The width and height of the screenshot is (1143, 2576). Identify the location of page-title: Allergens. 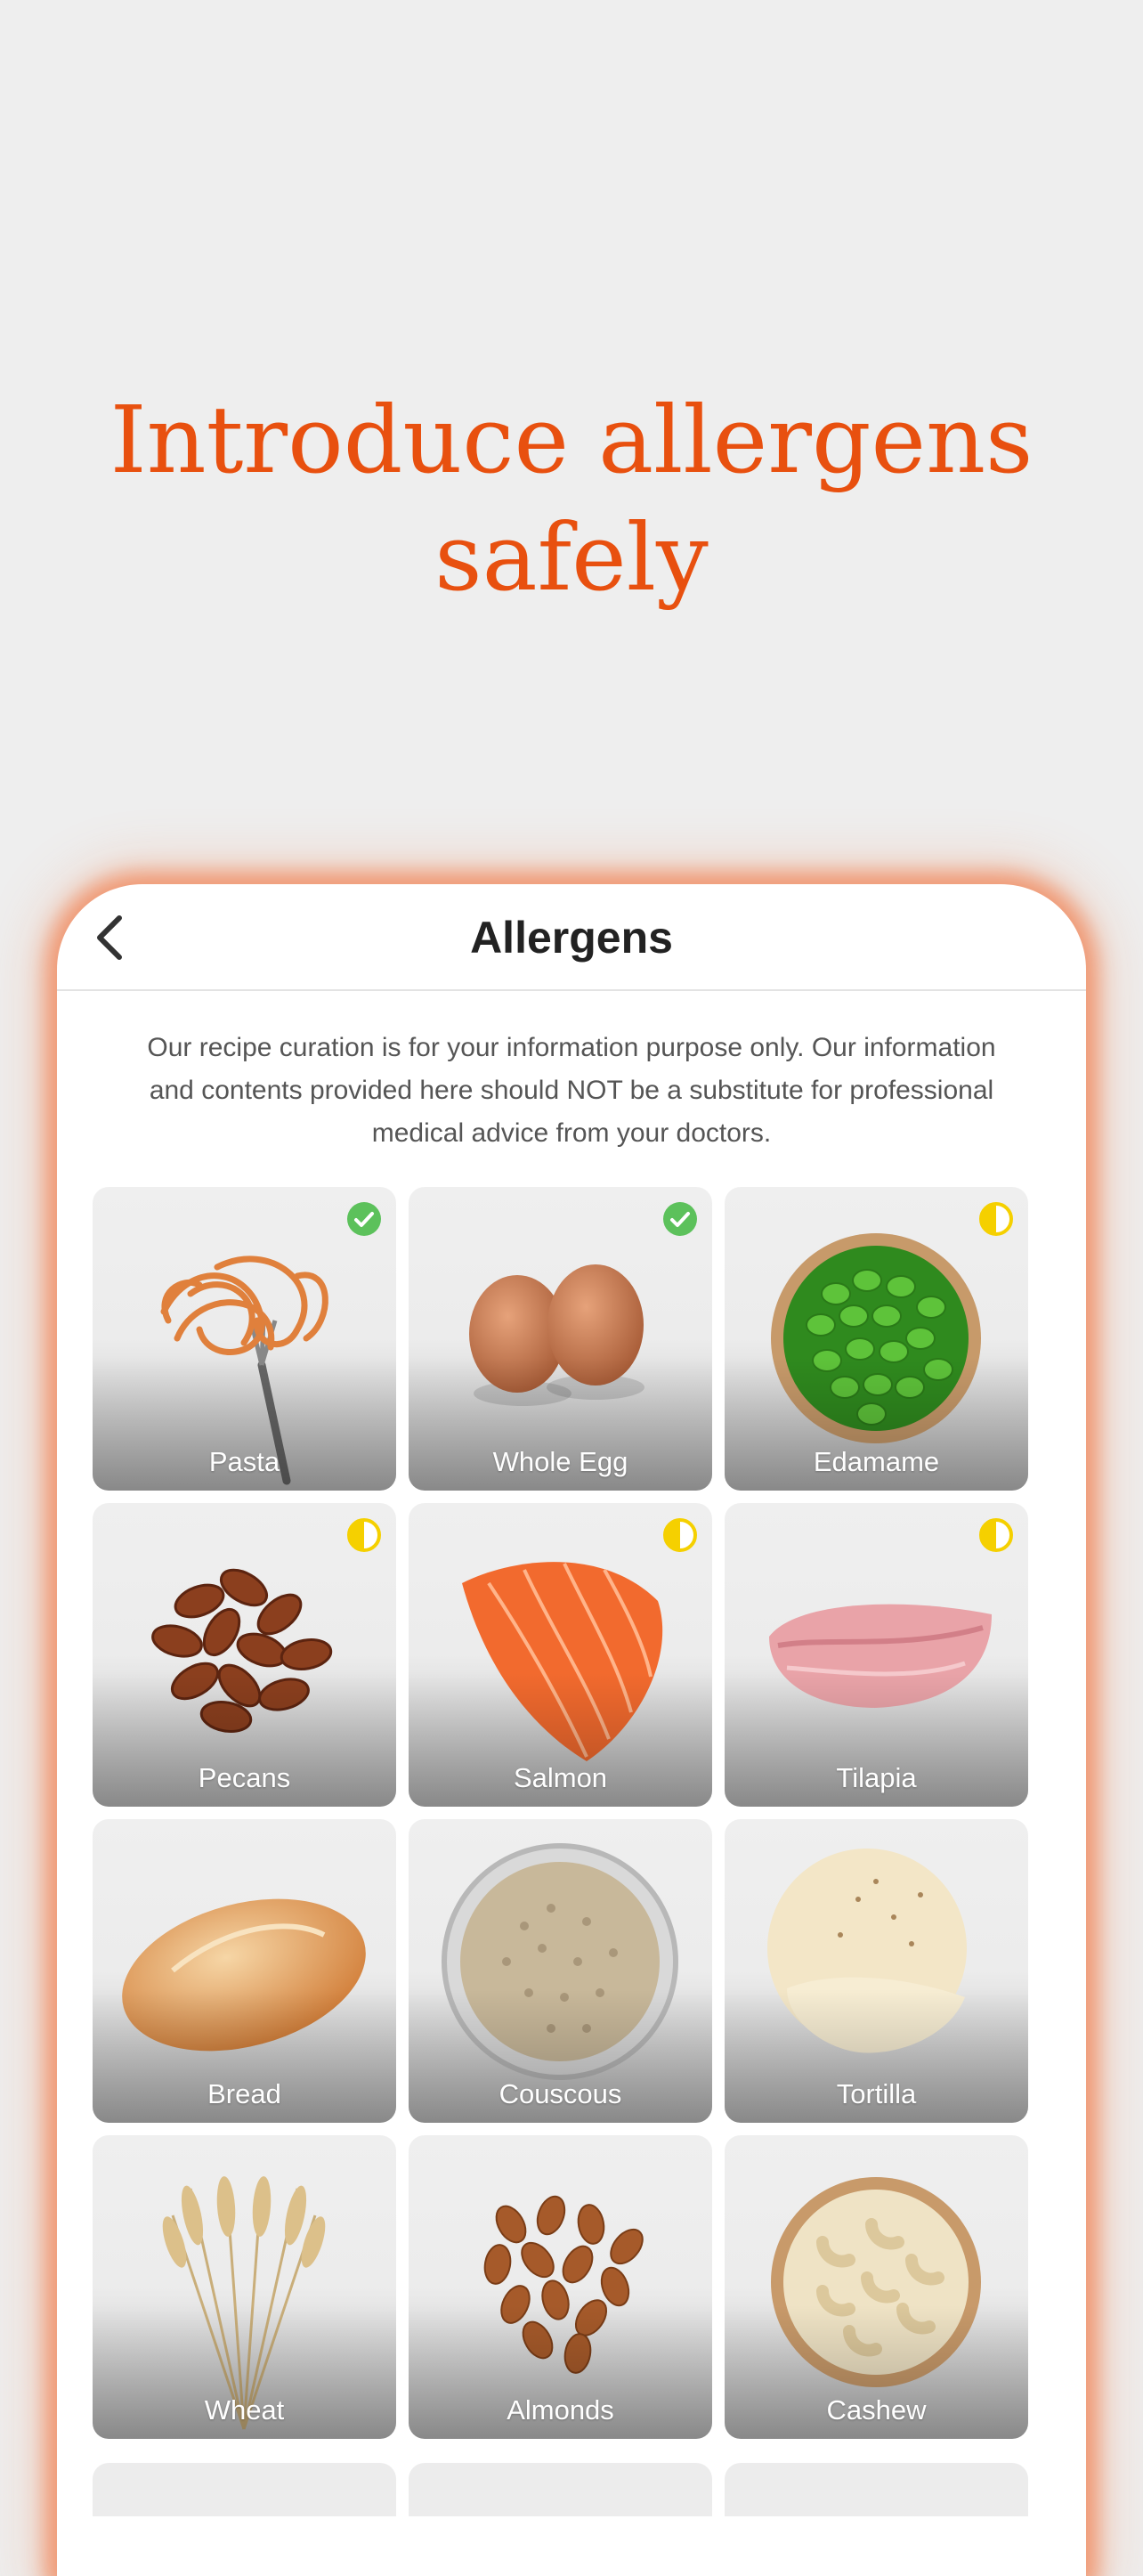
(571, 938).